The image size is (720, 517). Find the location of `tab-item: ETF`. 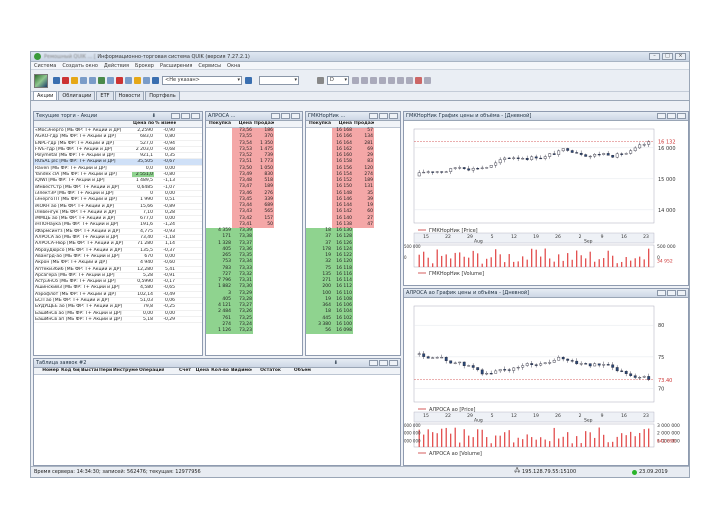

tab-item: ETF is located at coordinates (105, 95).